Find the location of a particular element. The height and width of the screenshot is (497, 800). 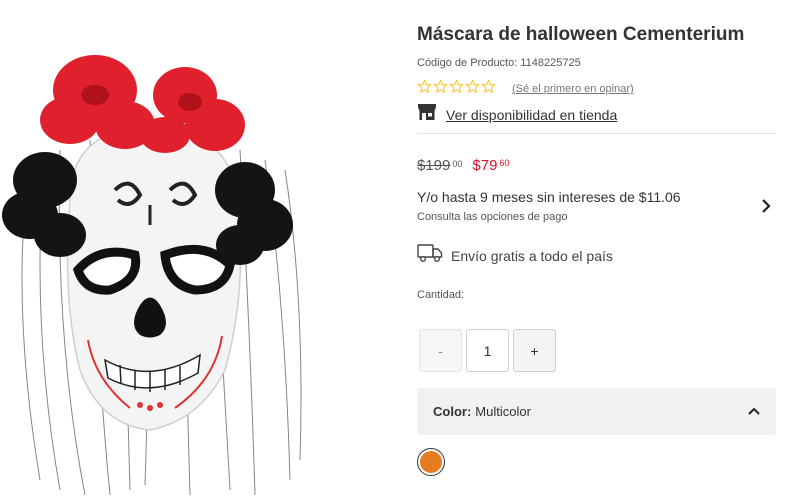

rating-row: (Sé el primero en opinar) is located at coordinates (525, 89).